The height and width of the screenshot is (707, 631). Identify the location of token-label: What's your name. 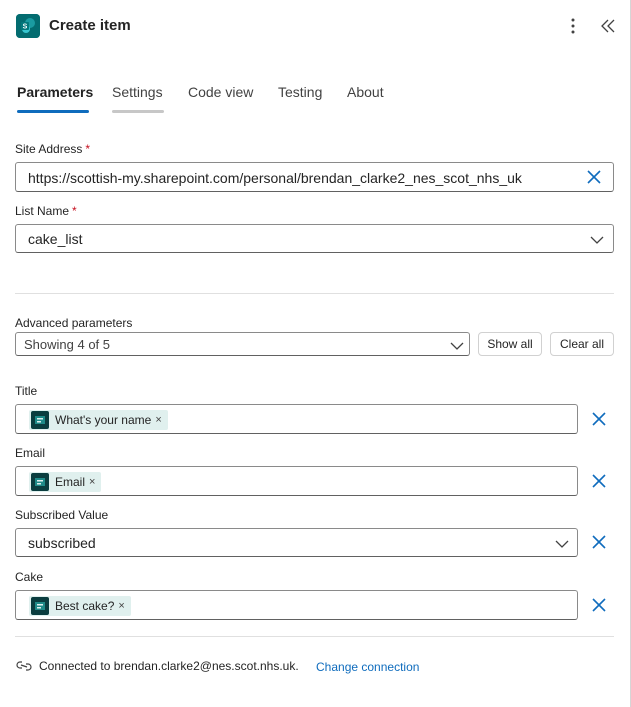
(103, 420).